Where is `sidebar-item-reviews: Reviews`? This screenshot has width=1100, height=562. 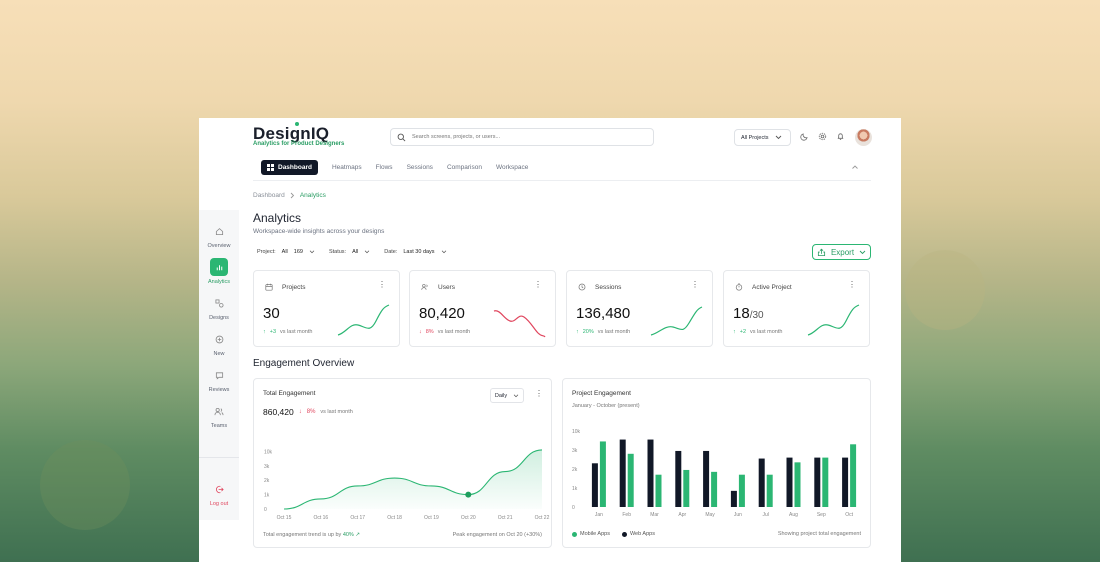 sidebar-item-reviews: Reviews is located at coordinates (219, 379).